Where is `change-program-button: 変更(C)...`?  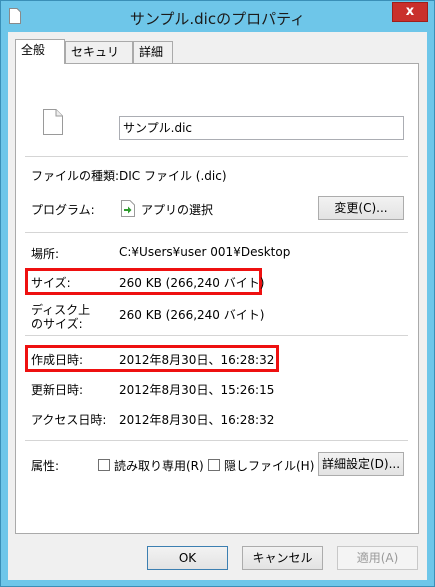 change-program-button: 変更(C)... is located at coordinates (361, 208).